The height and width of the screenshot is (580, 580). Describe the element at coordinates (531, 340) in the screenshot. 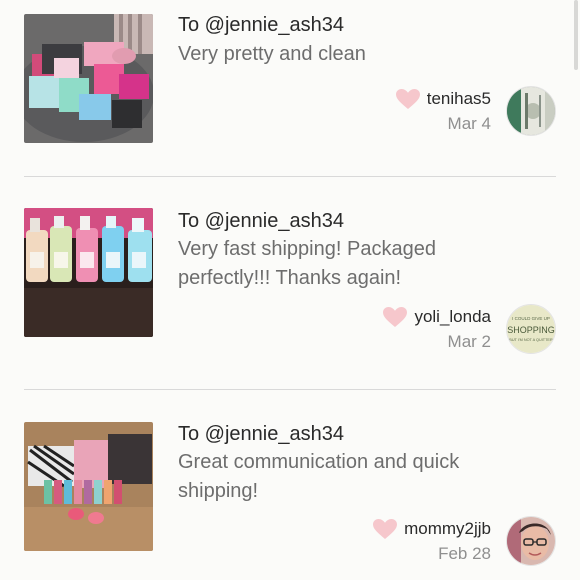

I see `svg-text: BUT I'M NOT A QUITTER` at that location.